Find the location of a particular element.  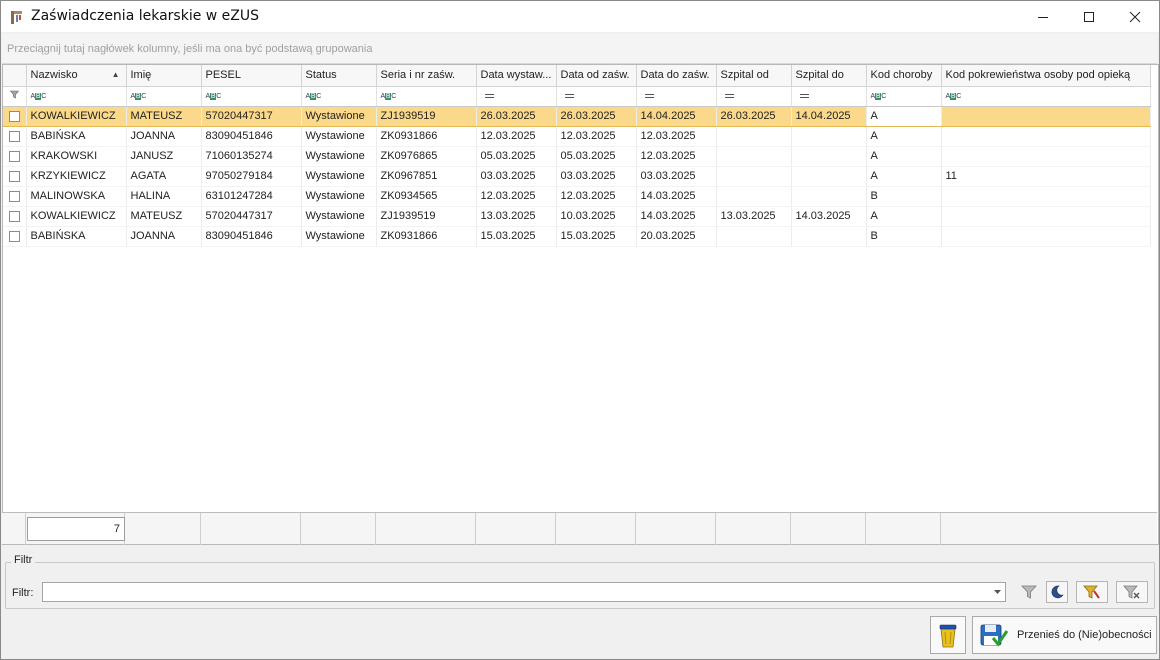

cell-data_do: 20.03.2025 is located at coordinates (676, 236).